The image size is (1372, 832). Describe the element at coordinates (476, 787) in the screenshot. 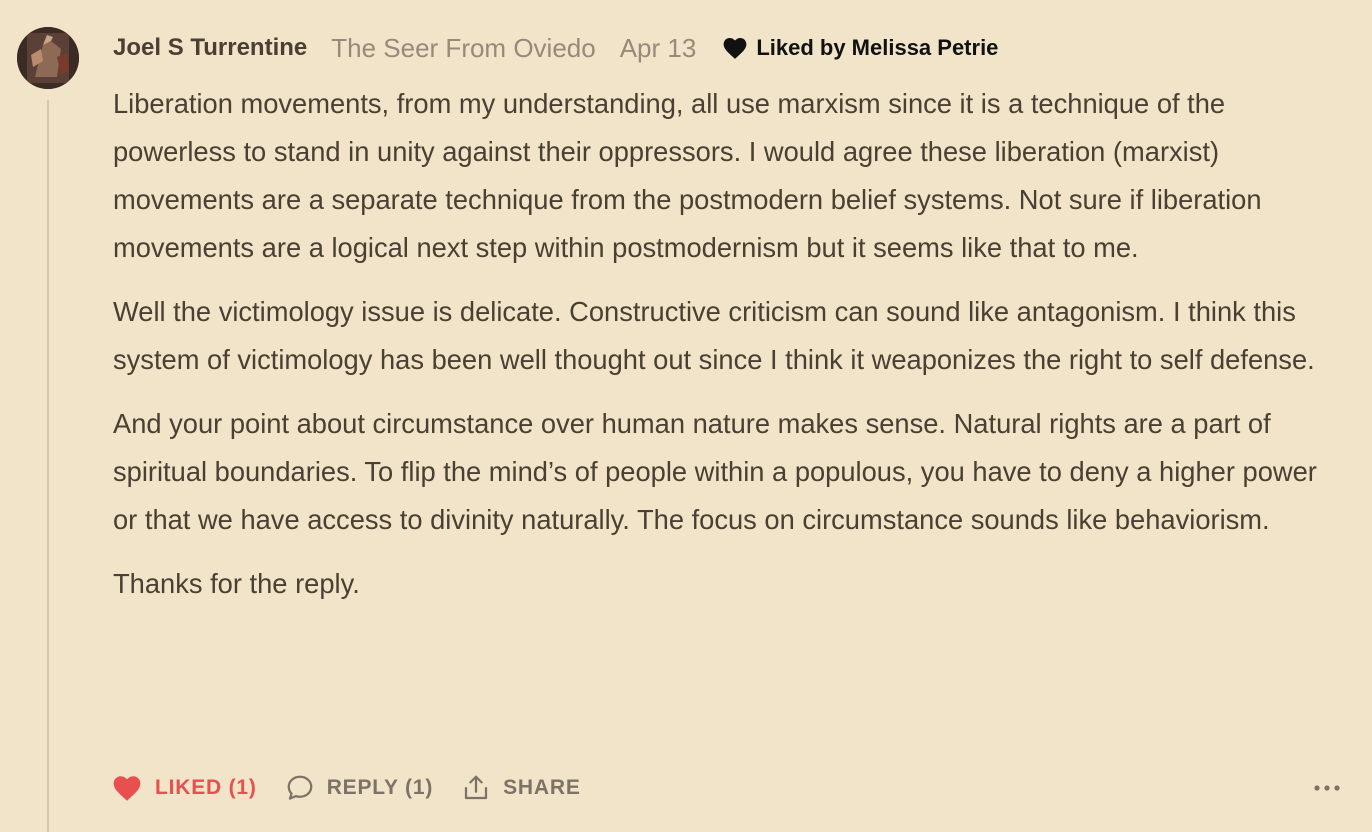

I see `share-upload-icon` at that location.